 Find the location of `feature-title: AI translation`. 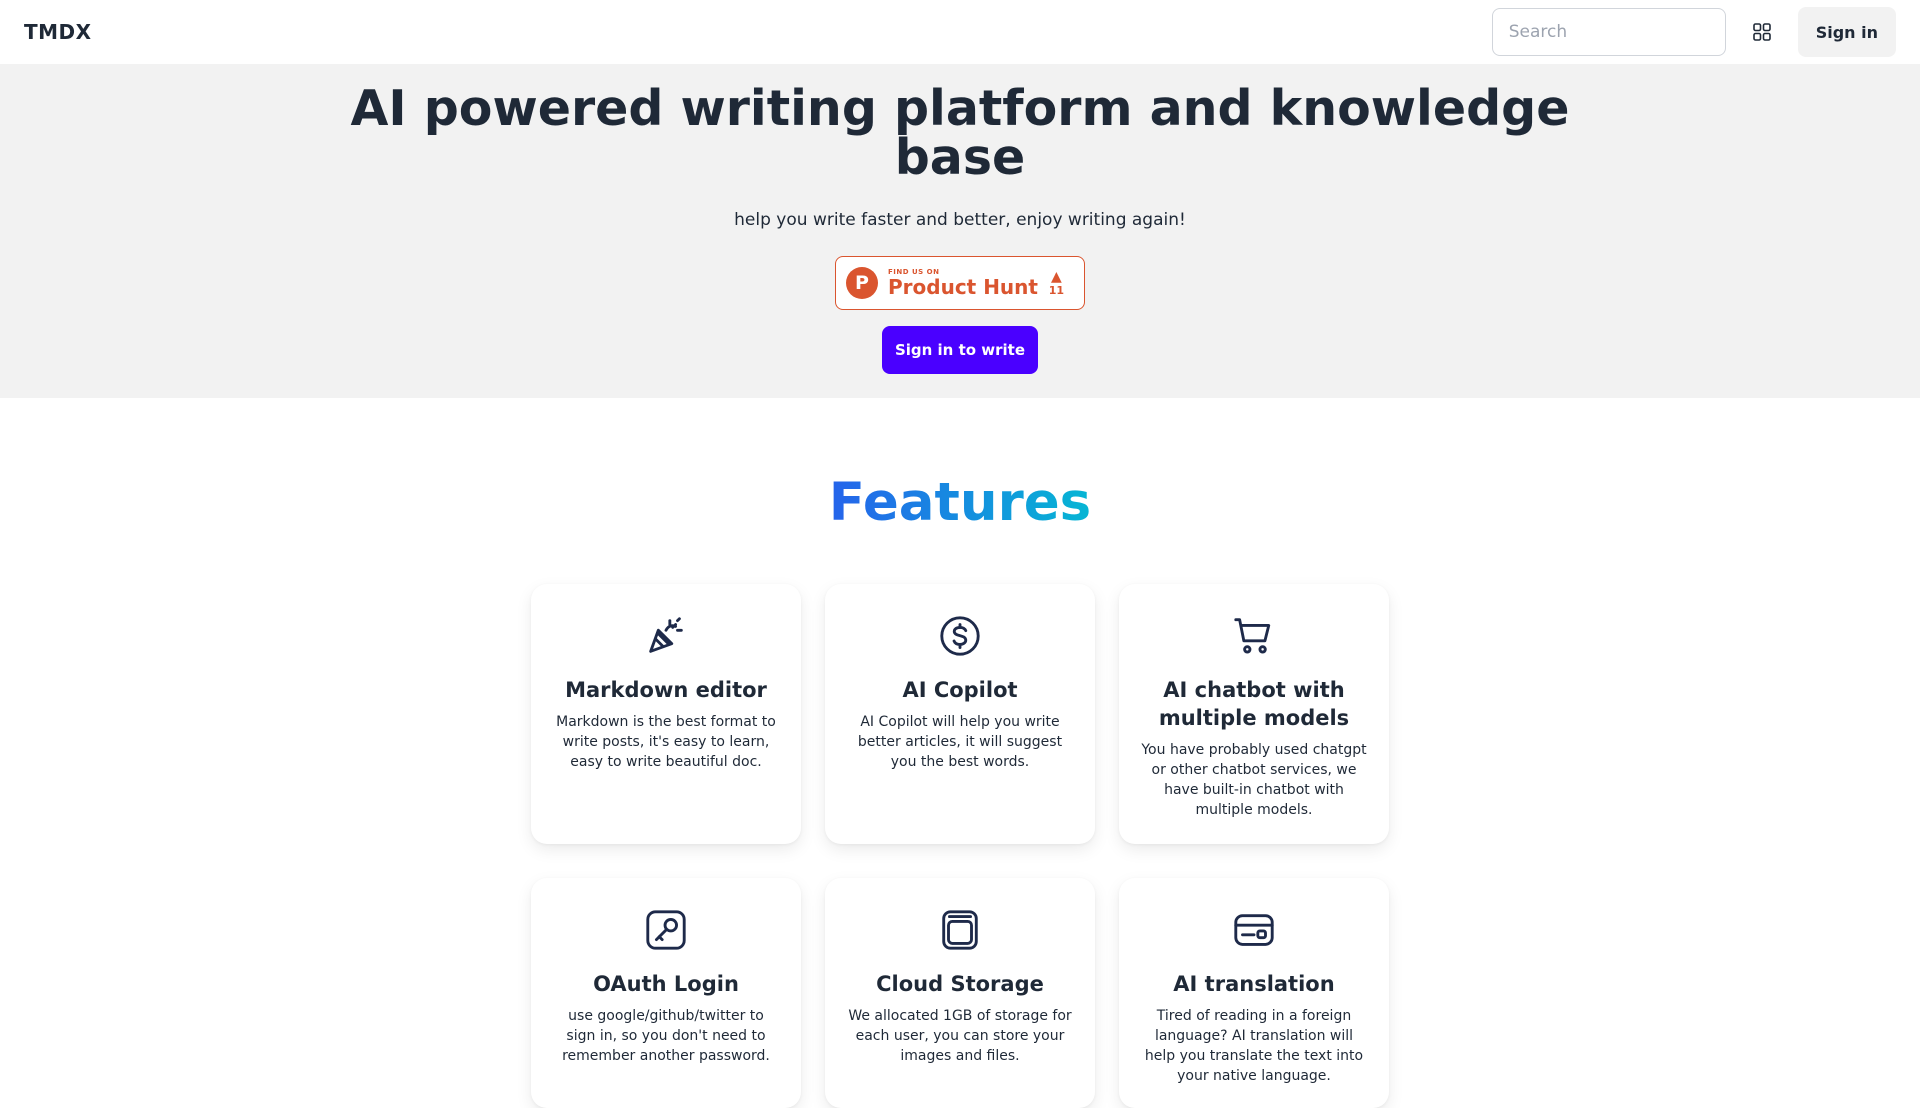

feature-title: AI translation is located at coordinates (1254, 984).